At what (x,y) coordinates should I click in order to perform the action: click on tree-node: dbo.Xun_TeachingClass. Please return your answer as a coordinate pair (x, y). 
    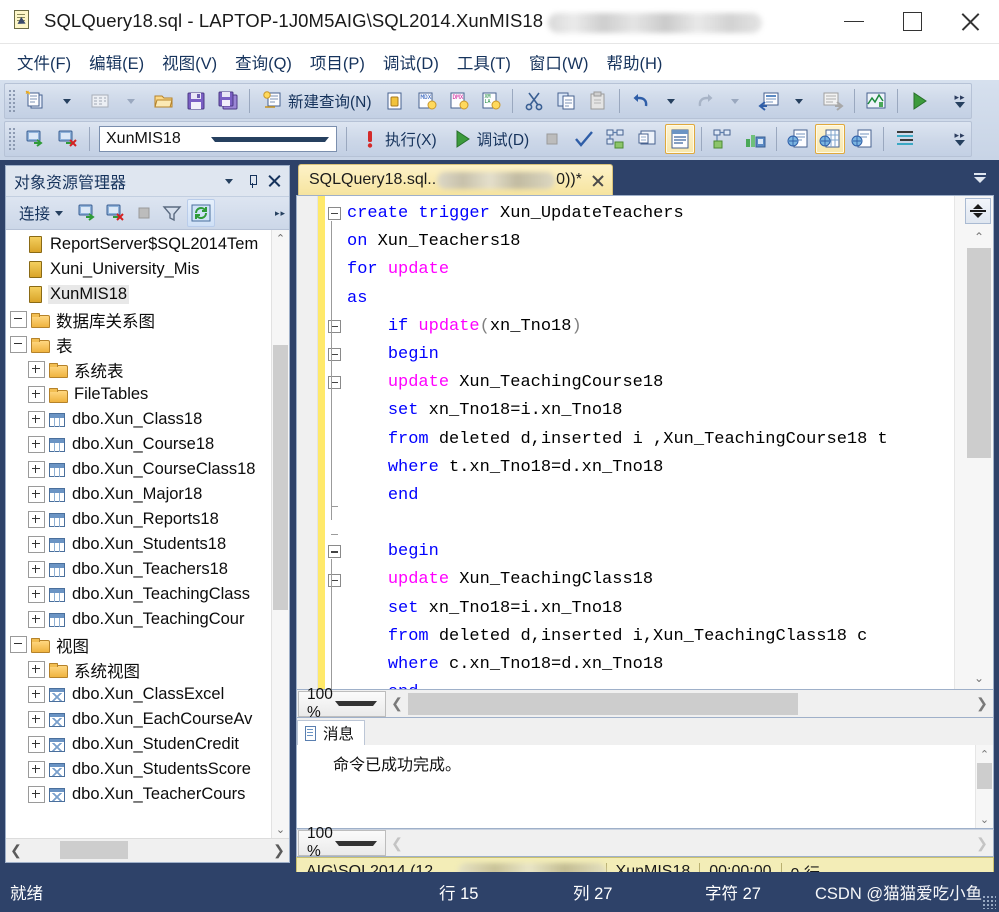
    Looking at the image, I should click on (139, 594).